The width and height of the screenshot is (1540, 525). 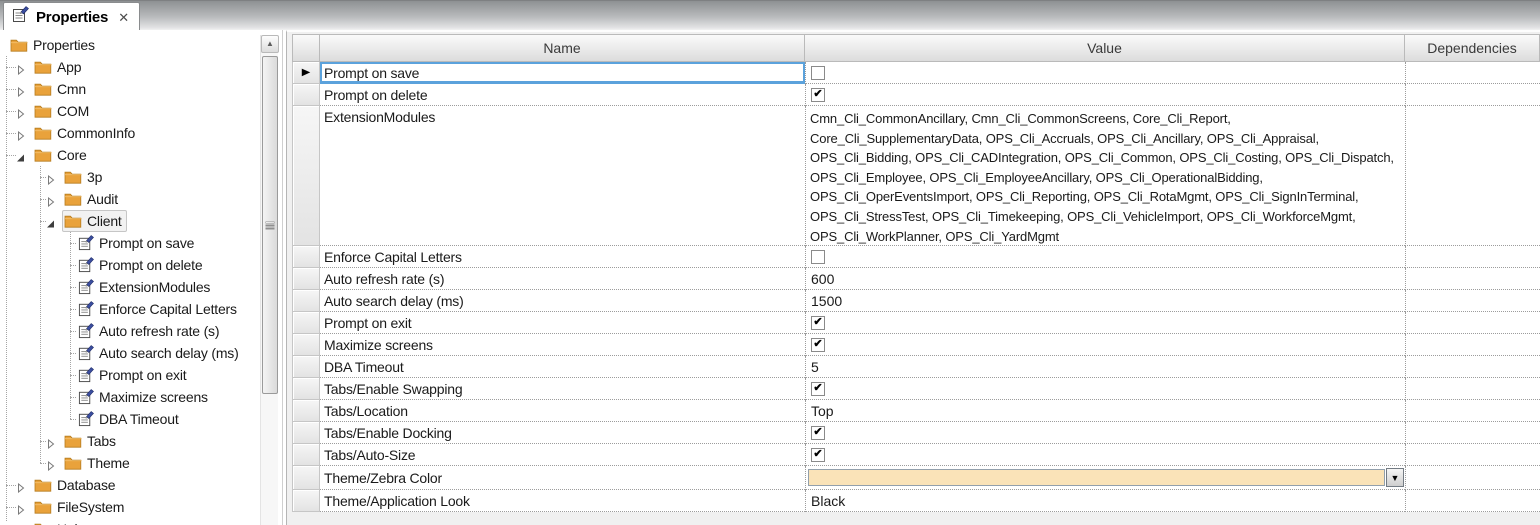 I want to click on tree-item-prompt-on-save: Prompt on save, so click(x=141, y=243).